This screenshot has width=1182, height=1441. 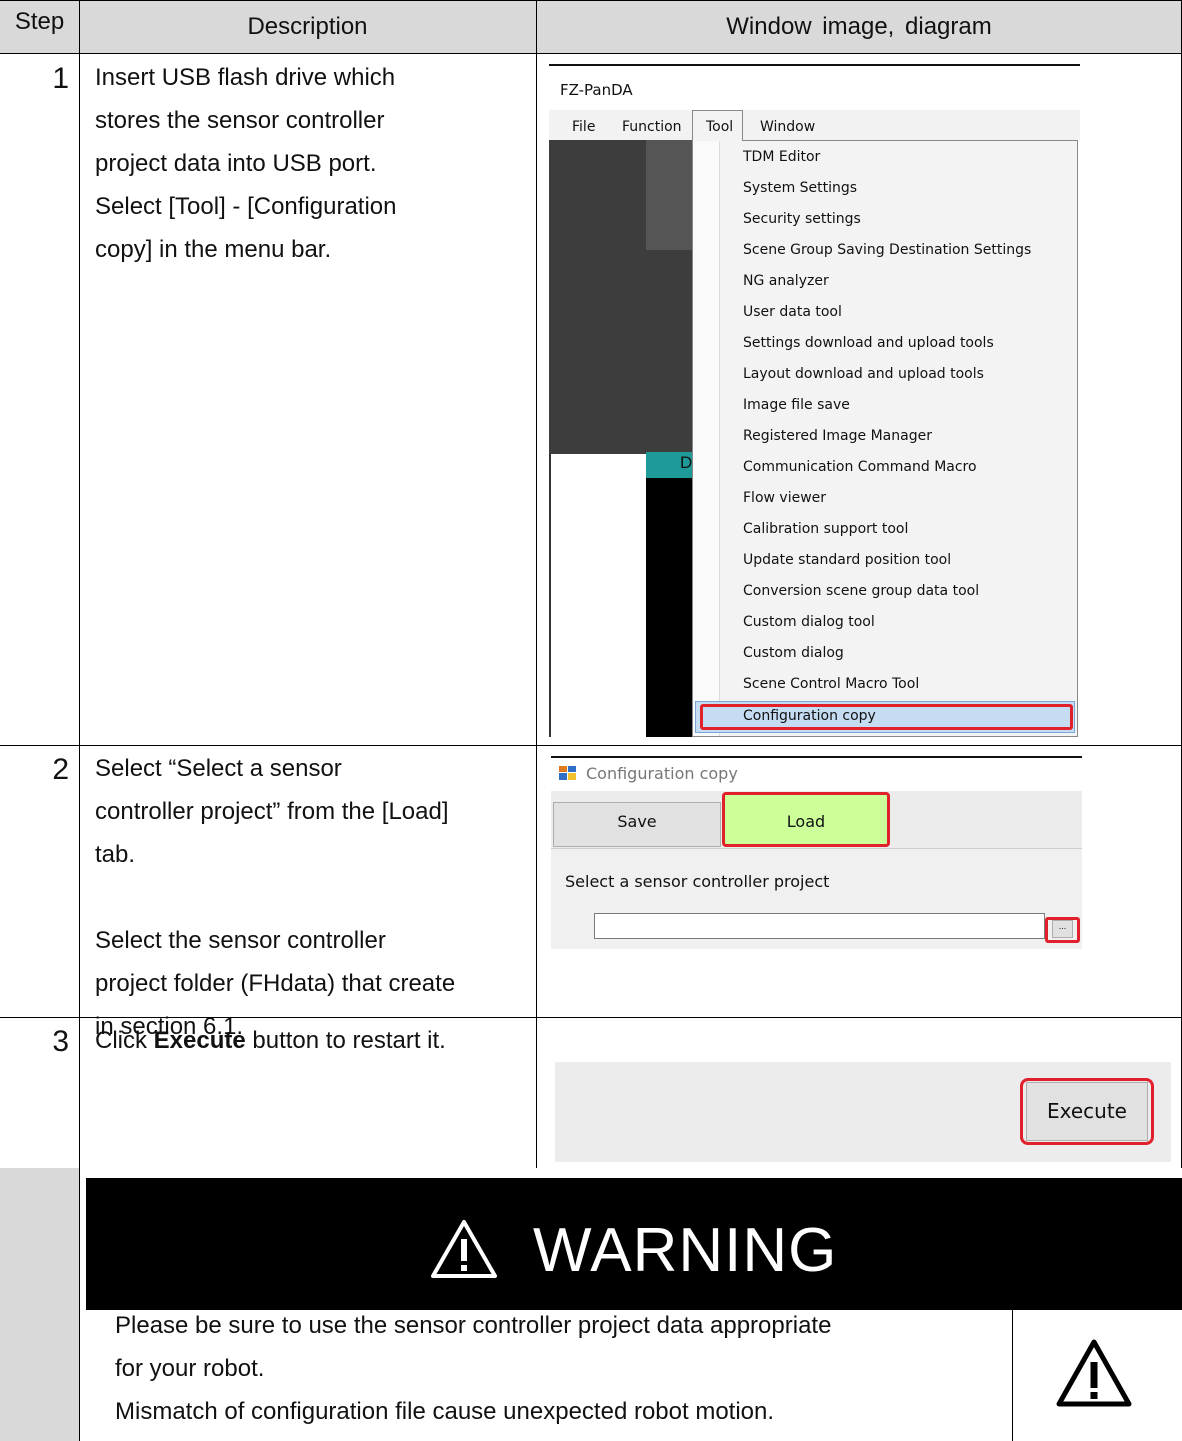 What do you see at coordinates (831, 684) in the screenshot?
I see `menu-item-scene-control-macro: Scene Control Macro Tool` at bounding box center [831, 684].